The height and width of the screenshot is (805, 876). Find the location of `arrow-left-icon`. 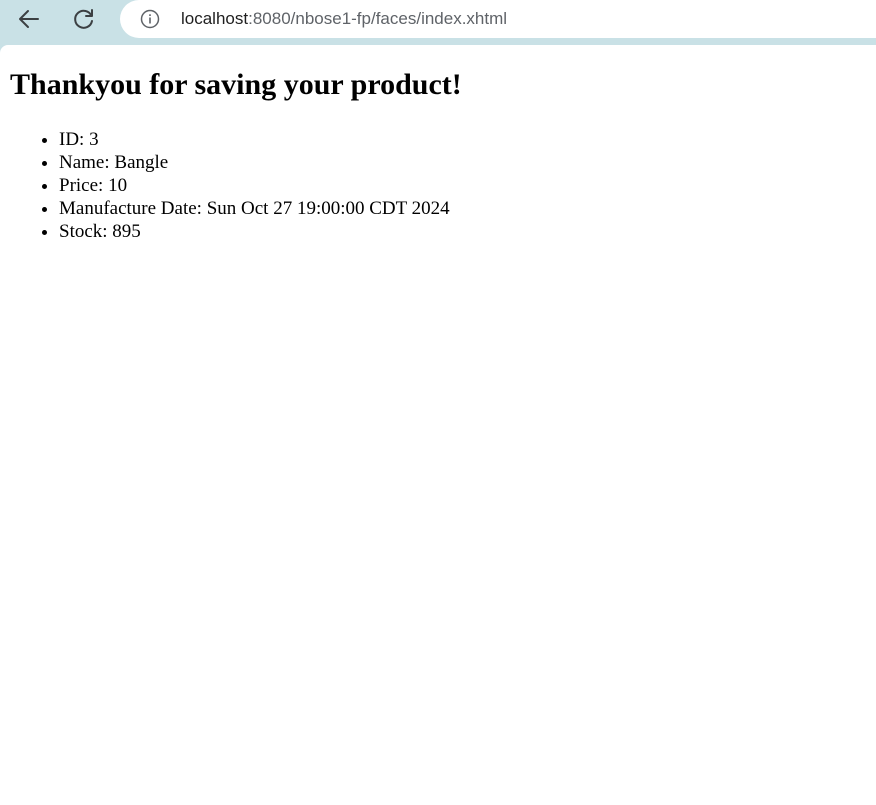

arrow-left-icon is located at coordinates (29, 19).